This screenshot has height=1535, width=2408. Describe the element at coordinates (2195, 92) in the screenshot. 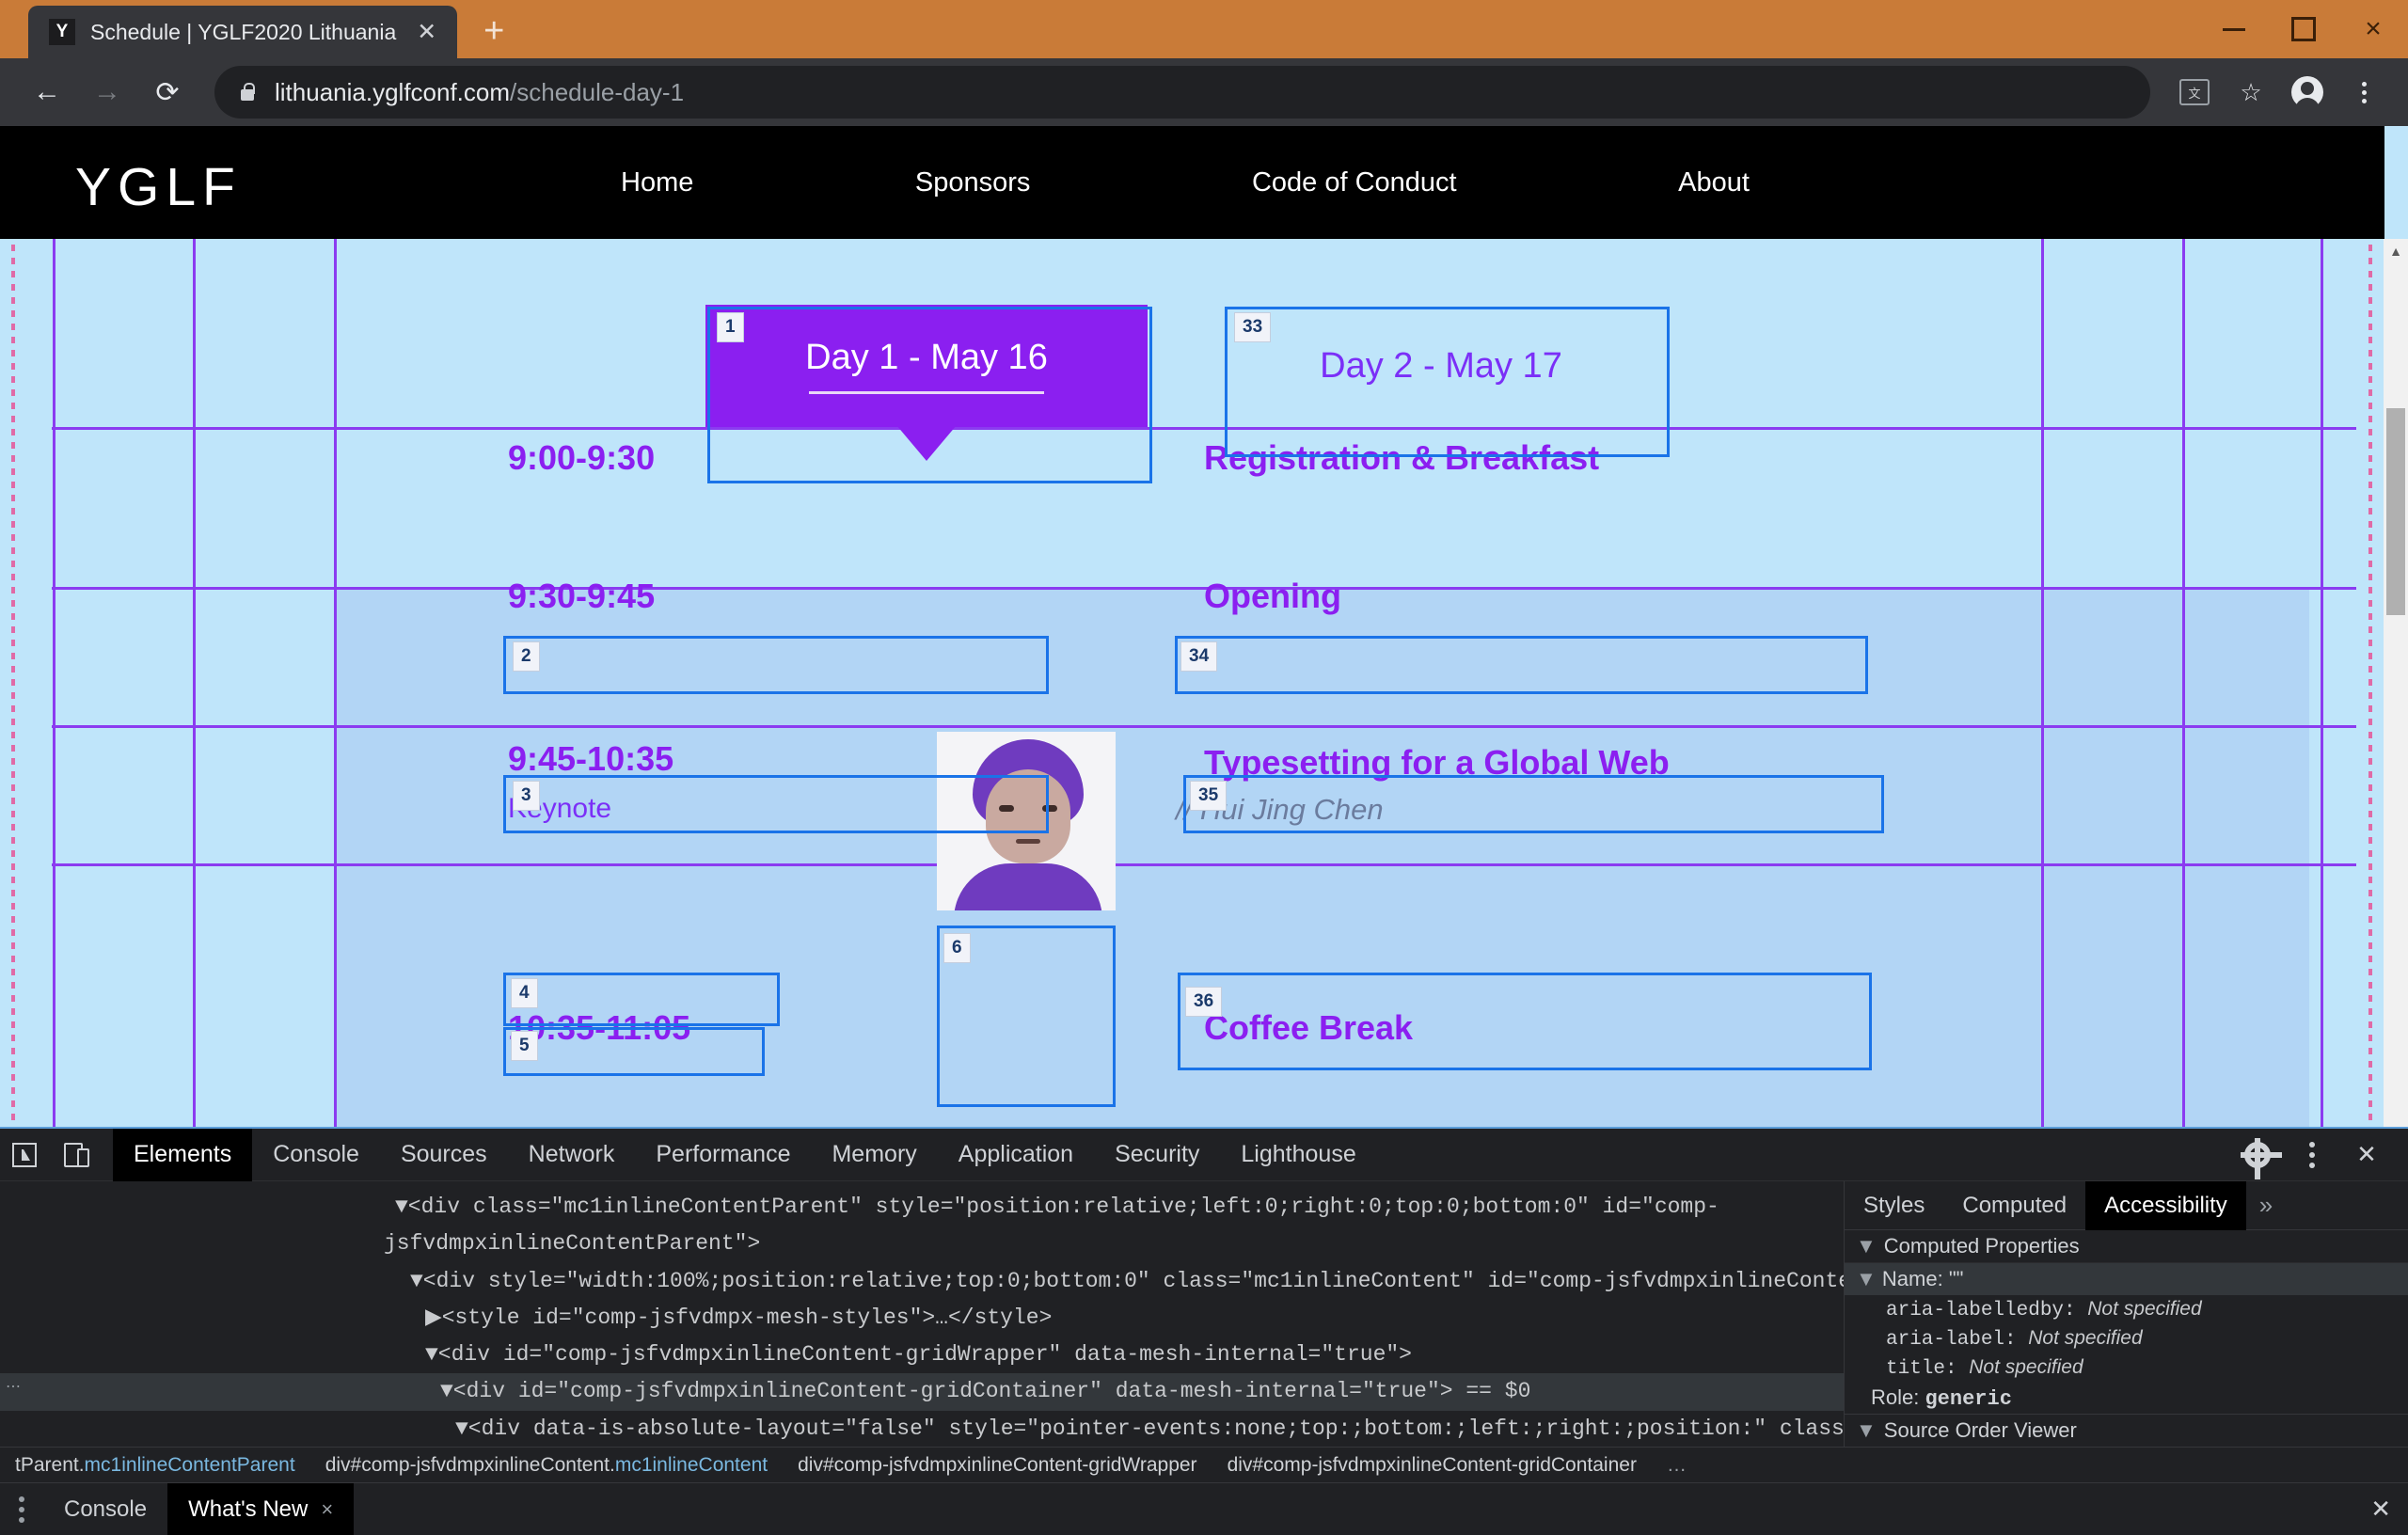

I see `translate-icon: 文` at that location.